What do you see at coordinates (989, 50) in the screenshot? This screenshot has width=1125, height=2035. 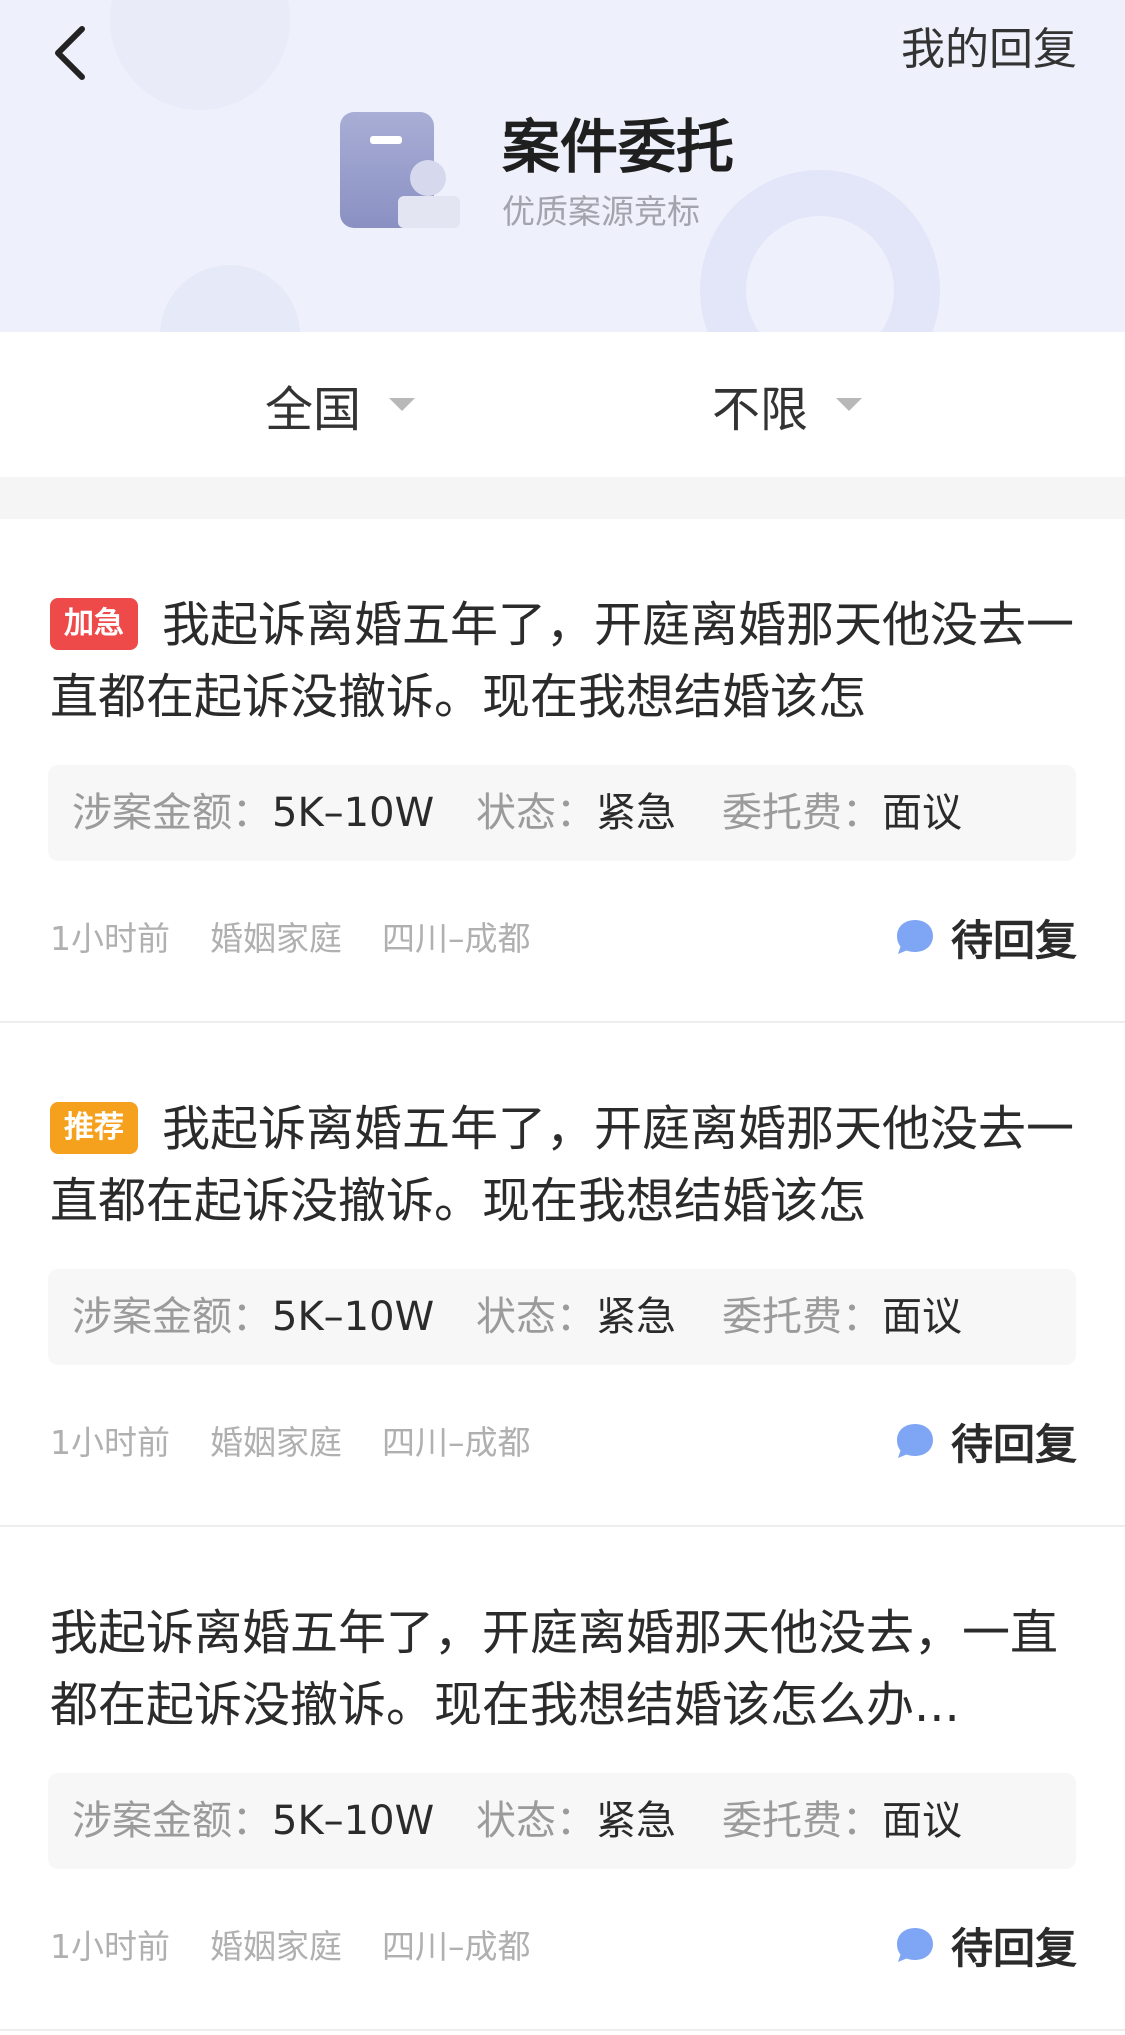 I see `my-reply-link: 我的回复` at bounding box center [989, 50].